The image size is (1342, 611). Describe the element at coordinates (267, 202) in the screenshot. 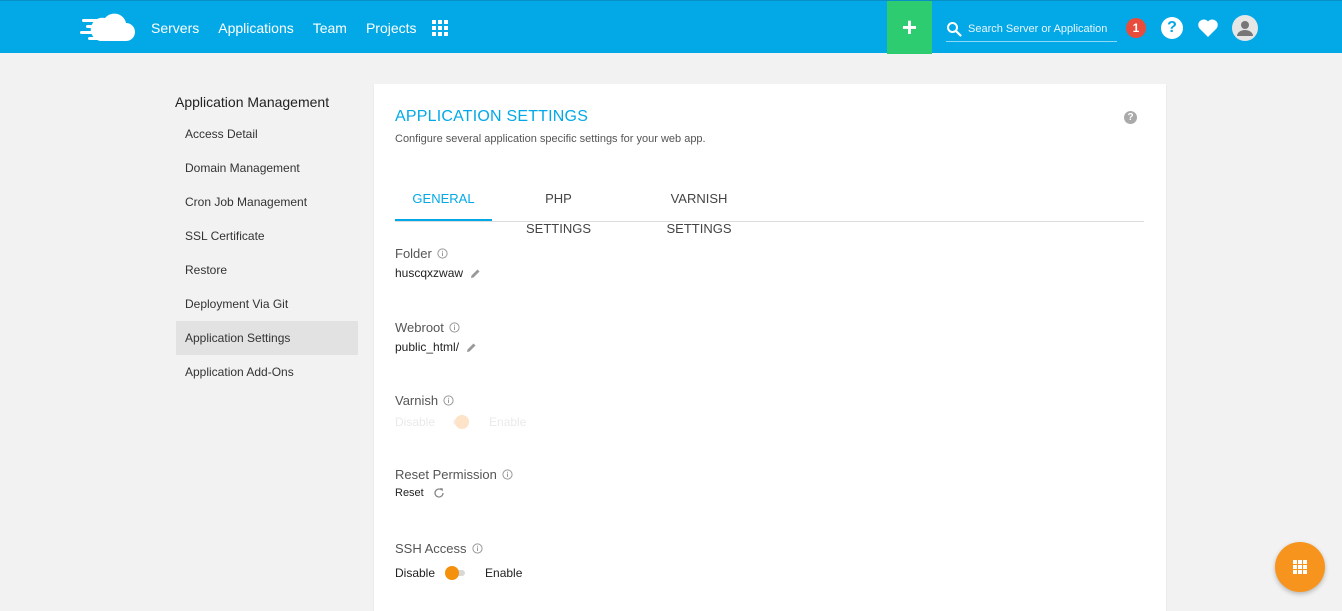

I see `sidebar-item-cron-job-management: Cron Job Management` at that location.